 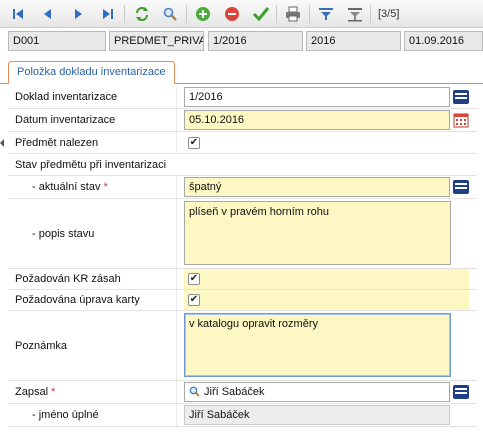 I want to click on label-aktualni-stav: - aktuální stav *, so click(x=70, y=187).